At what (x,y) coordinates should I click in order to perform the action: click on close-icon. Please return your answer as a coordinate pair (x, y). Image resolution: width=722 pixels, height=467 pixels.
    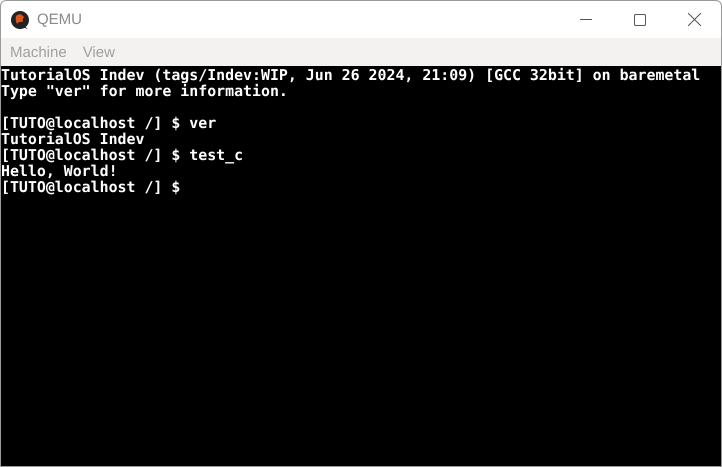
    Looking at the image, I should click on (694, 19).